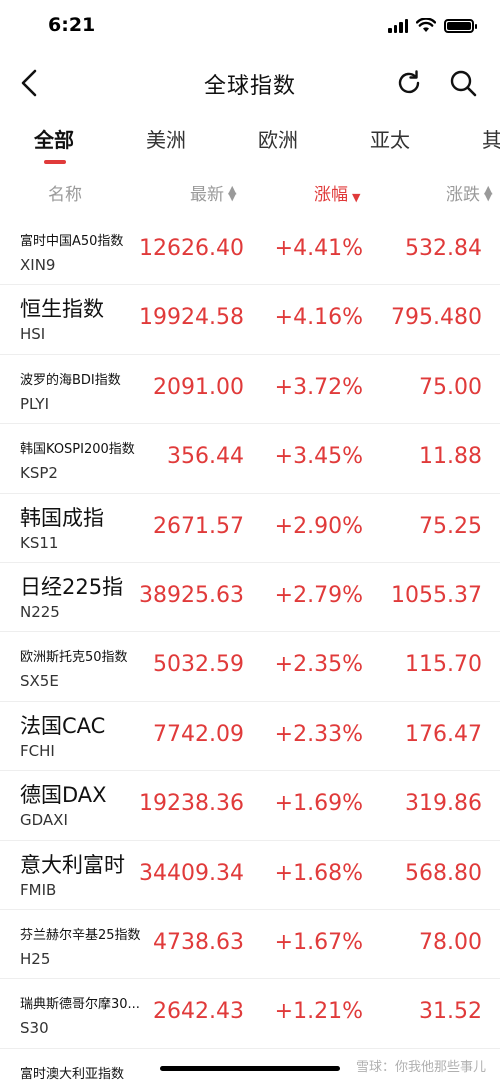 This screenshot has height=1082, width=500. What do you see at coordinates (318, 387) in the screenshot?
I see `index-change-pct: +3.72%` at bounding box center [318, 387].